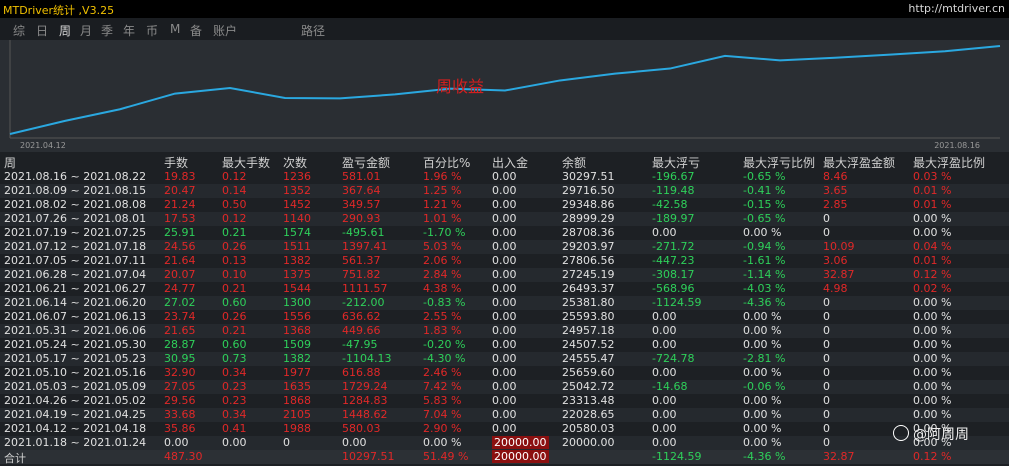  What do you see at coordinates (664, 232) in the screenshot?
I see `cell-maxdd: 0.00` at bounding box center [664, 232].